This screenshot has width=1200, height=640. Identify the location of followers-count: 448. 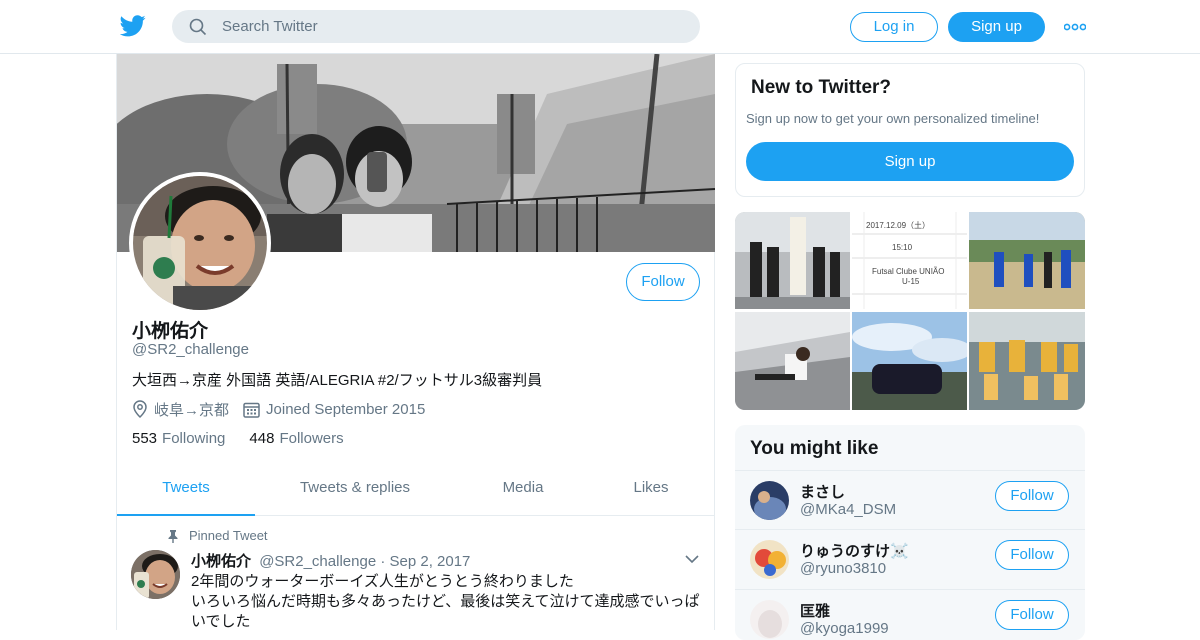
(262, 438).